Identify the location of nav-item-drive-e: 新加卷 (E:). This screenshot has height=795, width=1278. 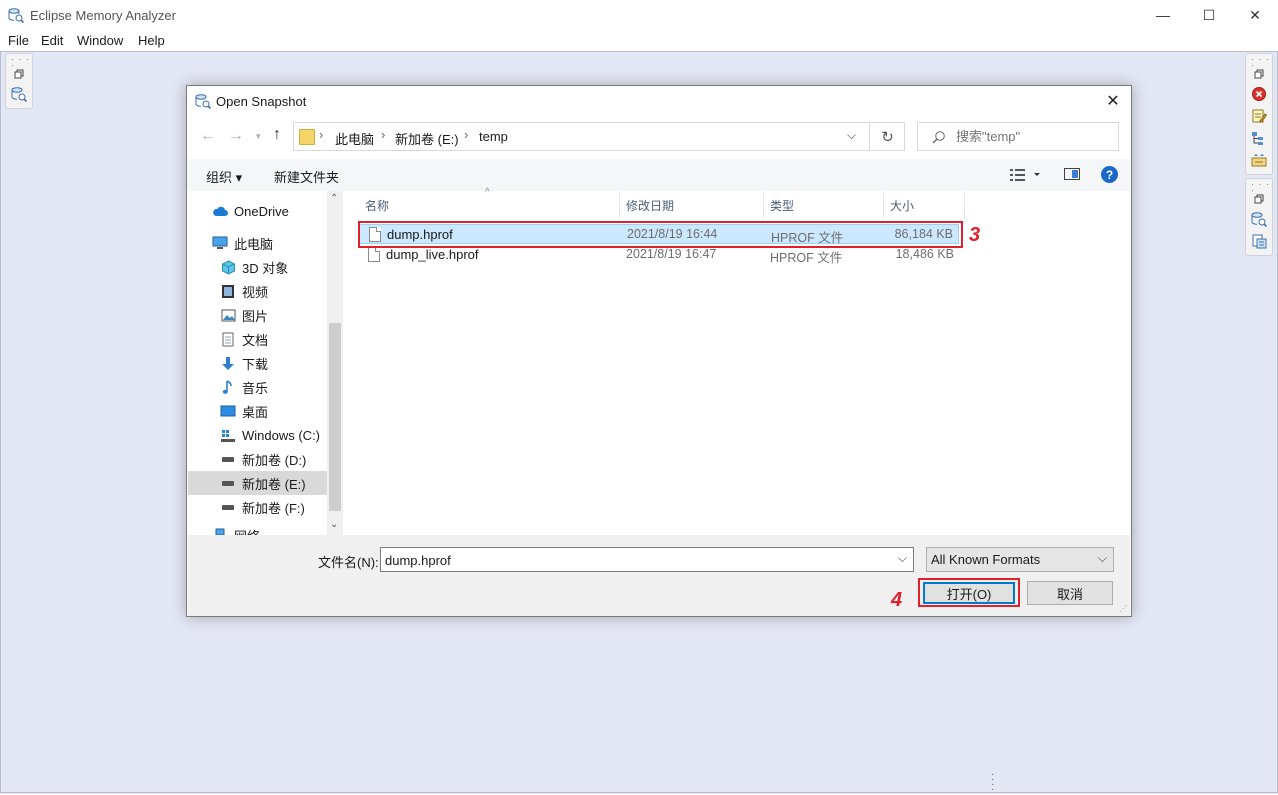
(265, 483).